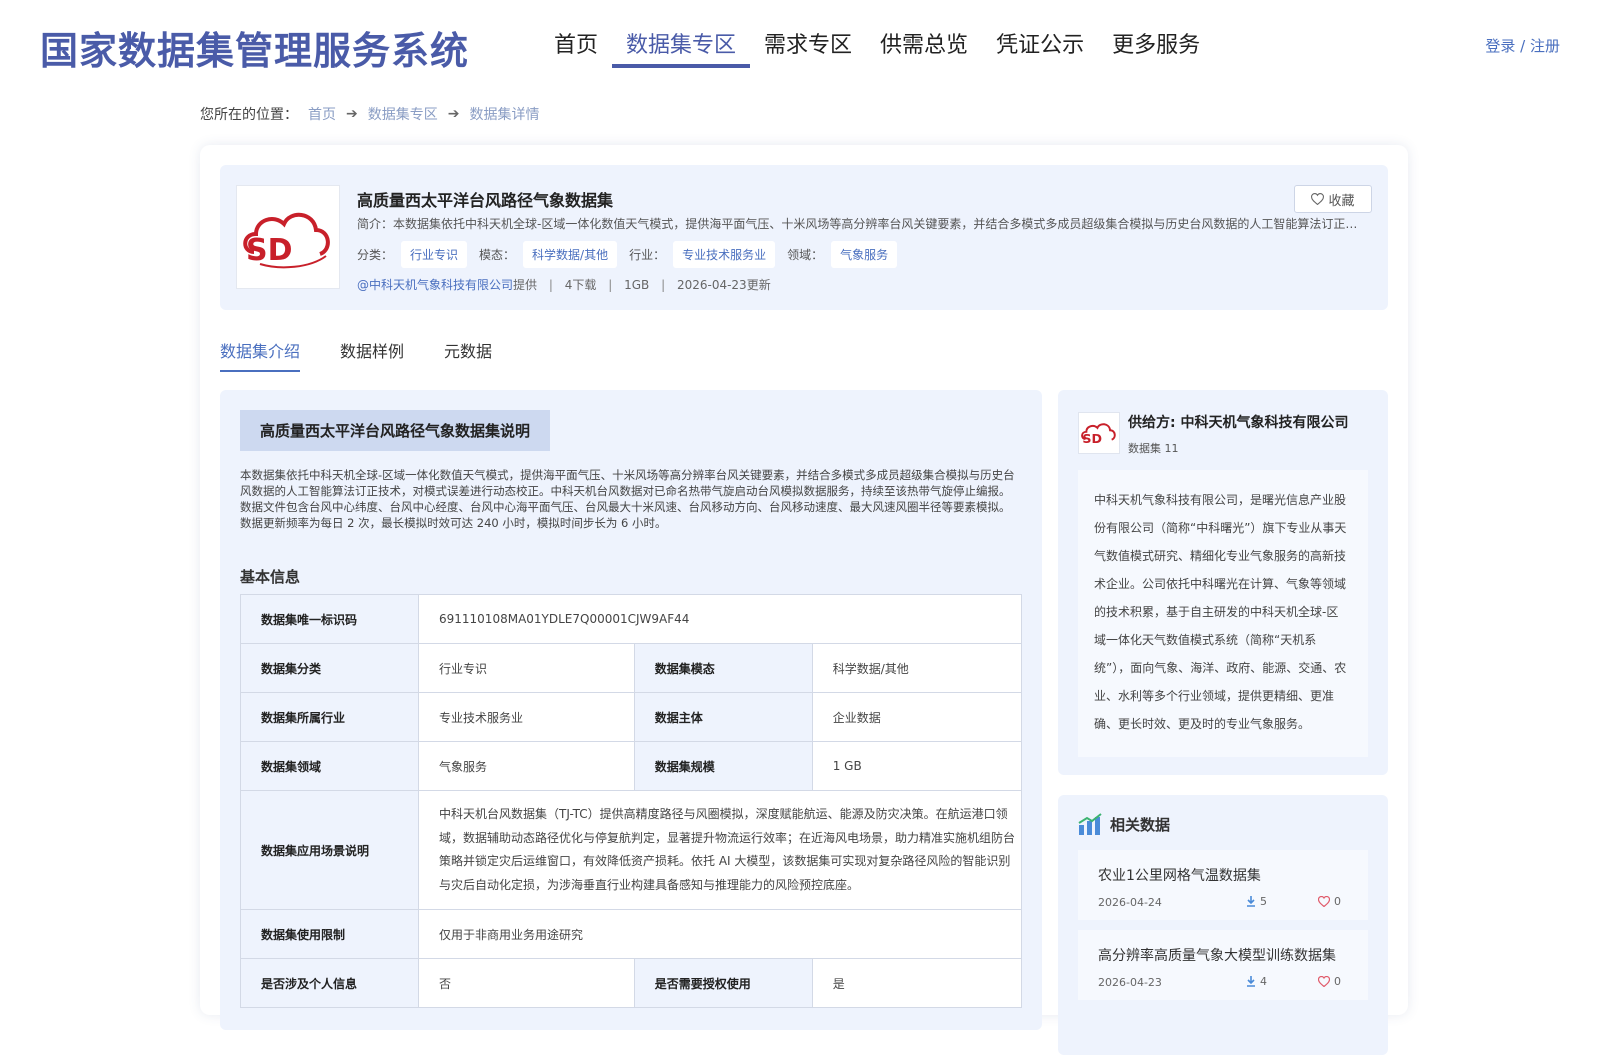  Describe the element at coordinates (504, 114) in the screenshot. I see `breadcrumb-detail: 数据集详情` at that location.